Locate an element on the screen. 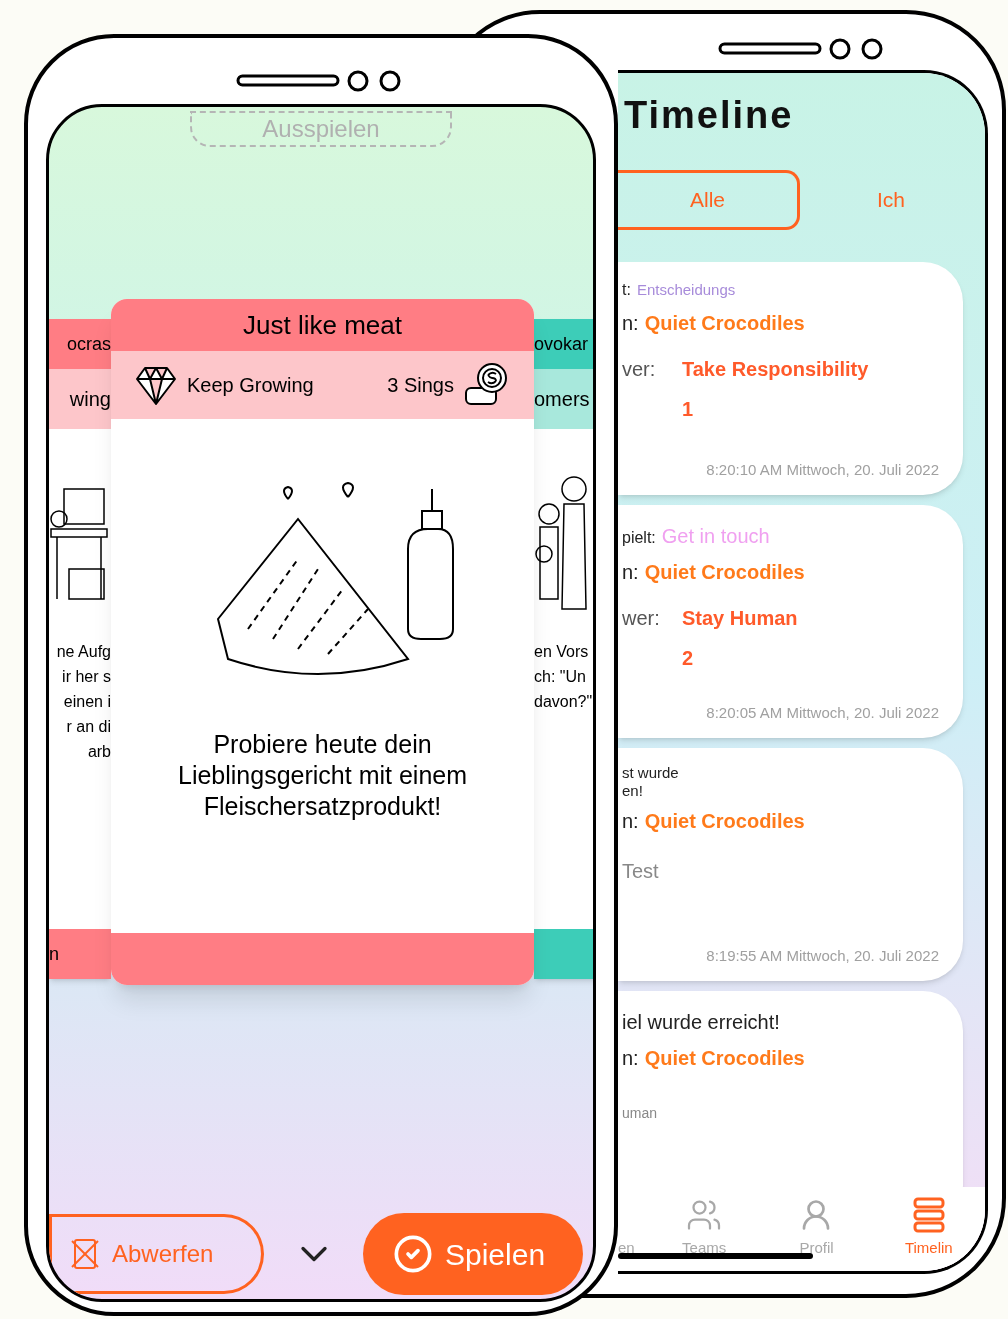 Image resolution: width=1008 pixels, height=1319 pixels. card-text: einen i is located at coordinates (87, 702).